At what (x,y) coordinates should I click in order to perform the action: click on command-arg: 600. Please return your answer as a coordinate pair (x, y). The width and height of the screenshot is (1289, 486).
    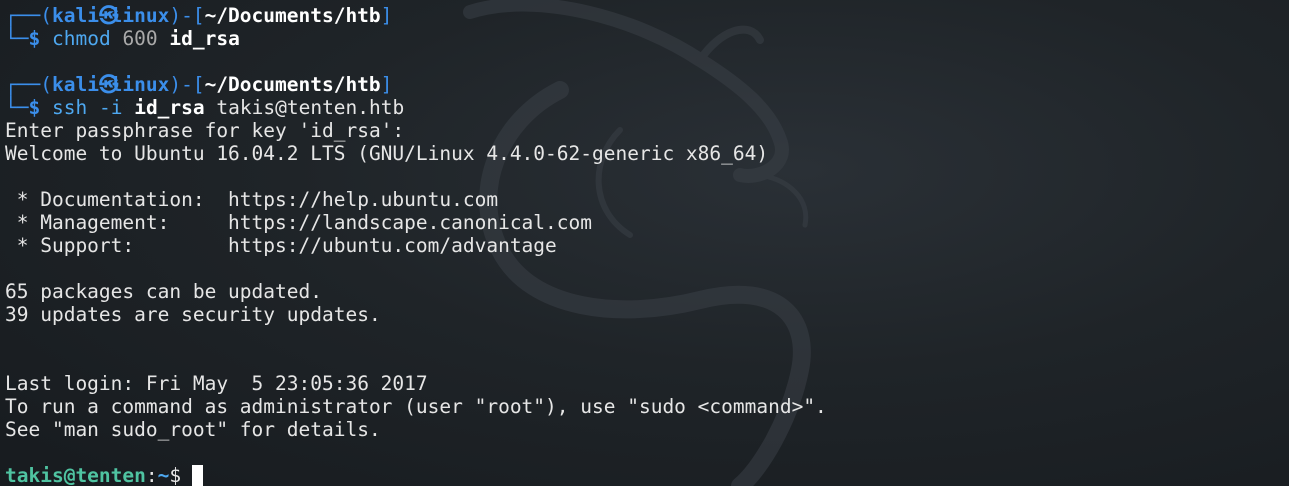
    Looking at the image, I should click on (140, 38).